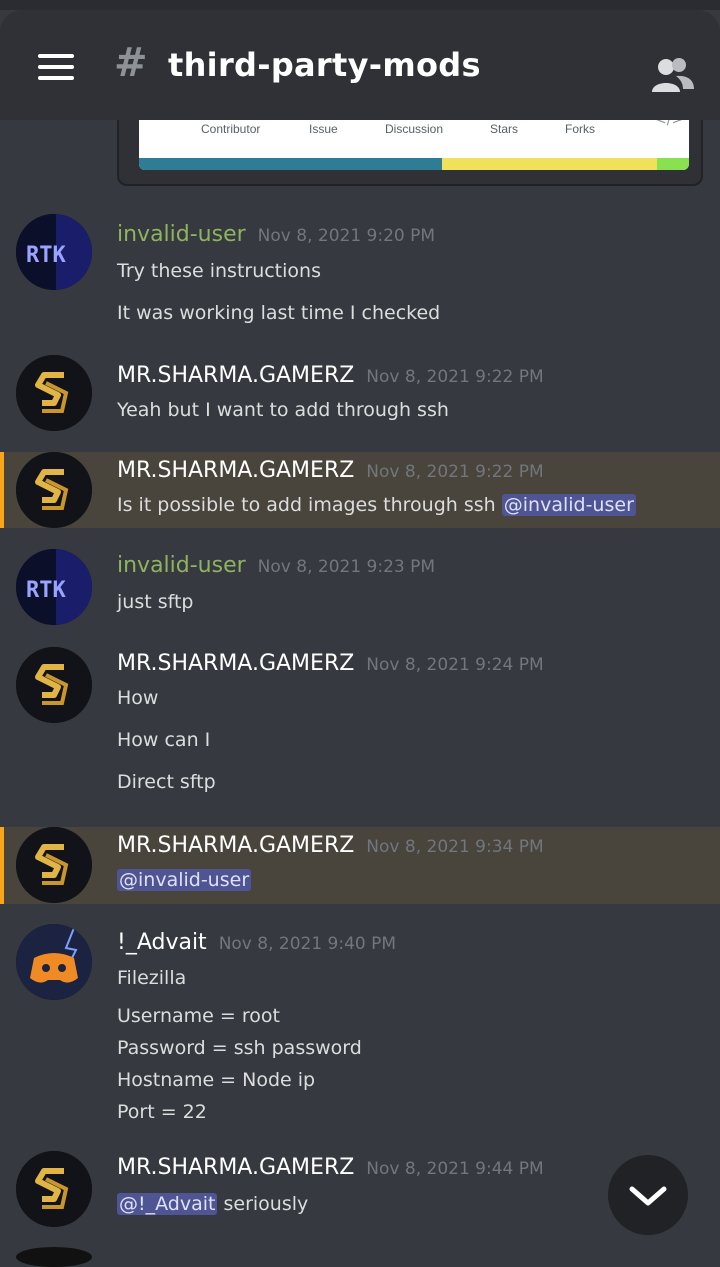  I want to click on message-text: Filezilla, so click(152, 978).